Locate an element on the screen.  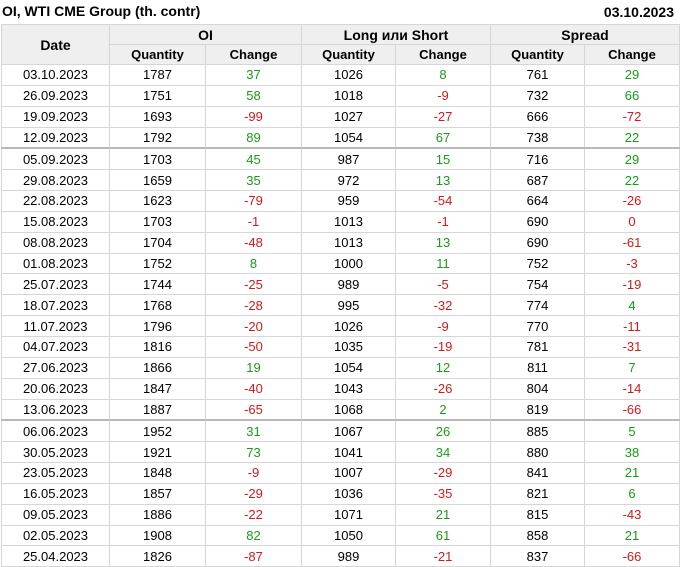
ls-change-cell: 8 is located at coordinates (443, 75).